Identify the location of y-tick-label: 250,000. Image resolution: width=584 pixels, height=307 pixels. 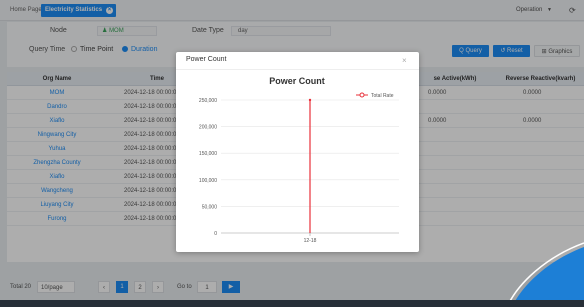
(208, 101).